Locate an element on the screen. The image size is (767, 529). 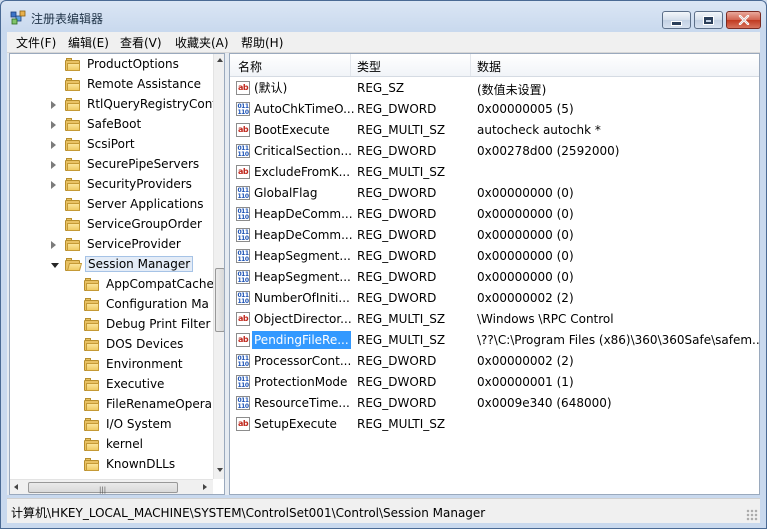
tree-item: SecurityProviders is located at coordinates (110, 185).